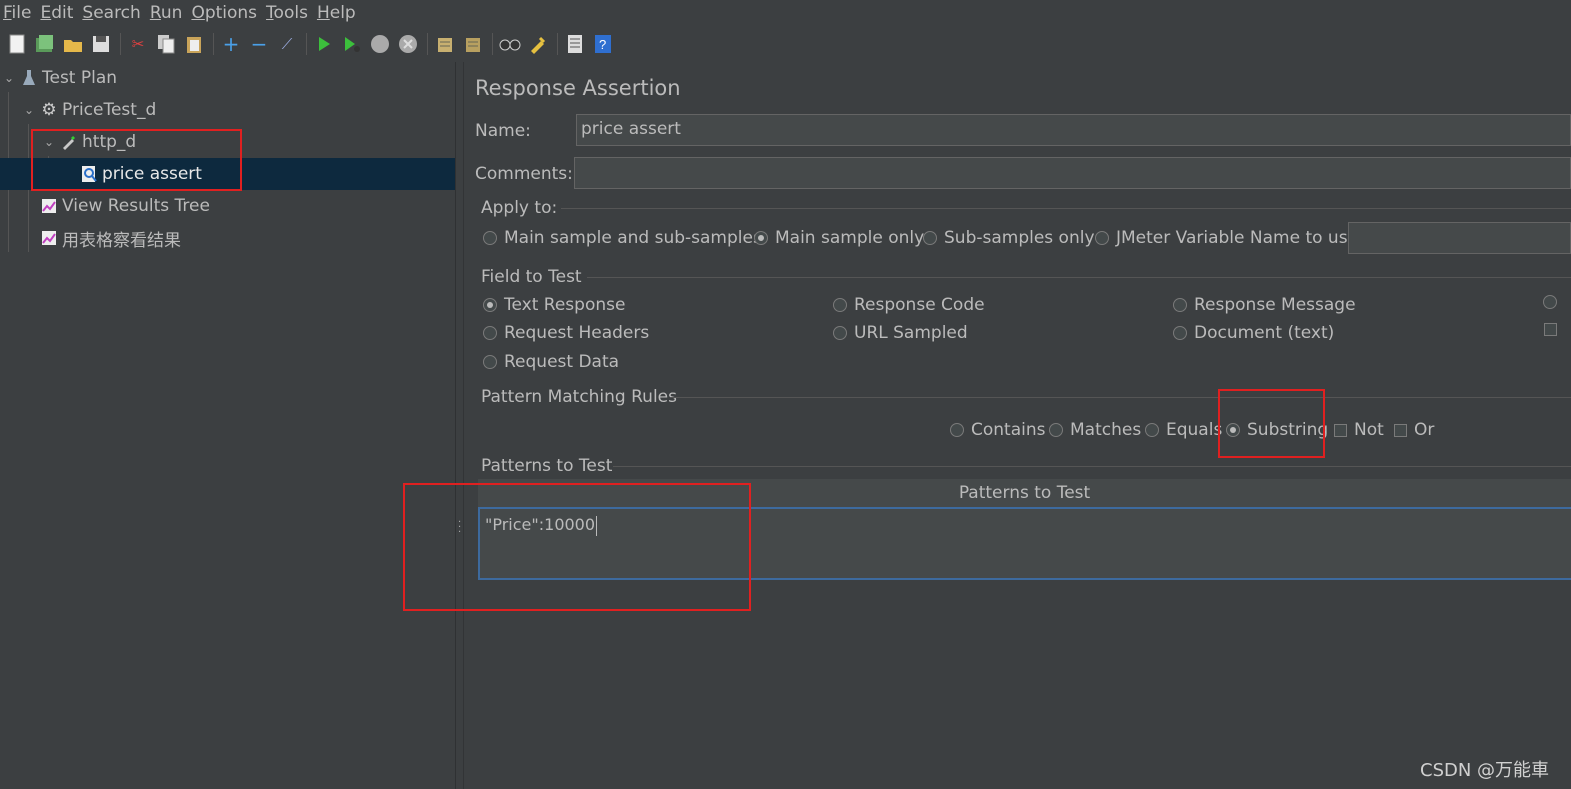  I want to click on start-no-pause-icon, so click(352, 44).